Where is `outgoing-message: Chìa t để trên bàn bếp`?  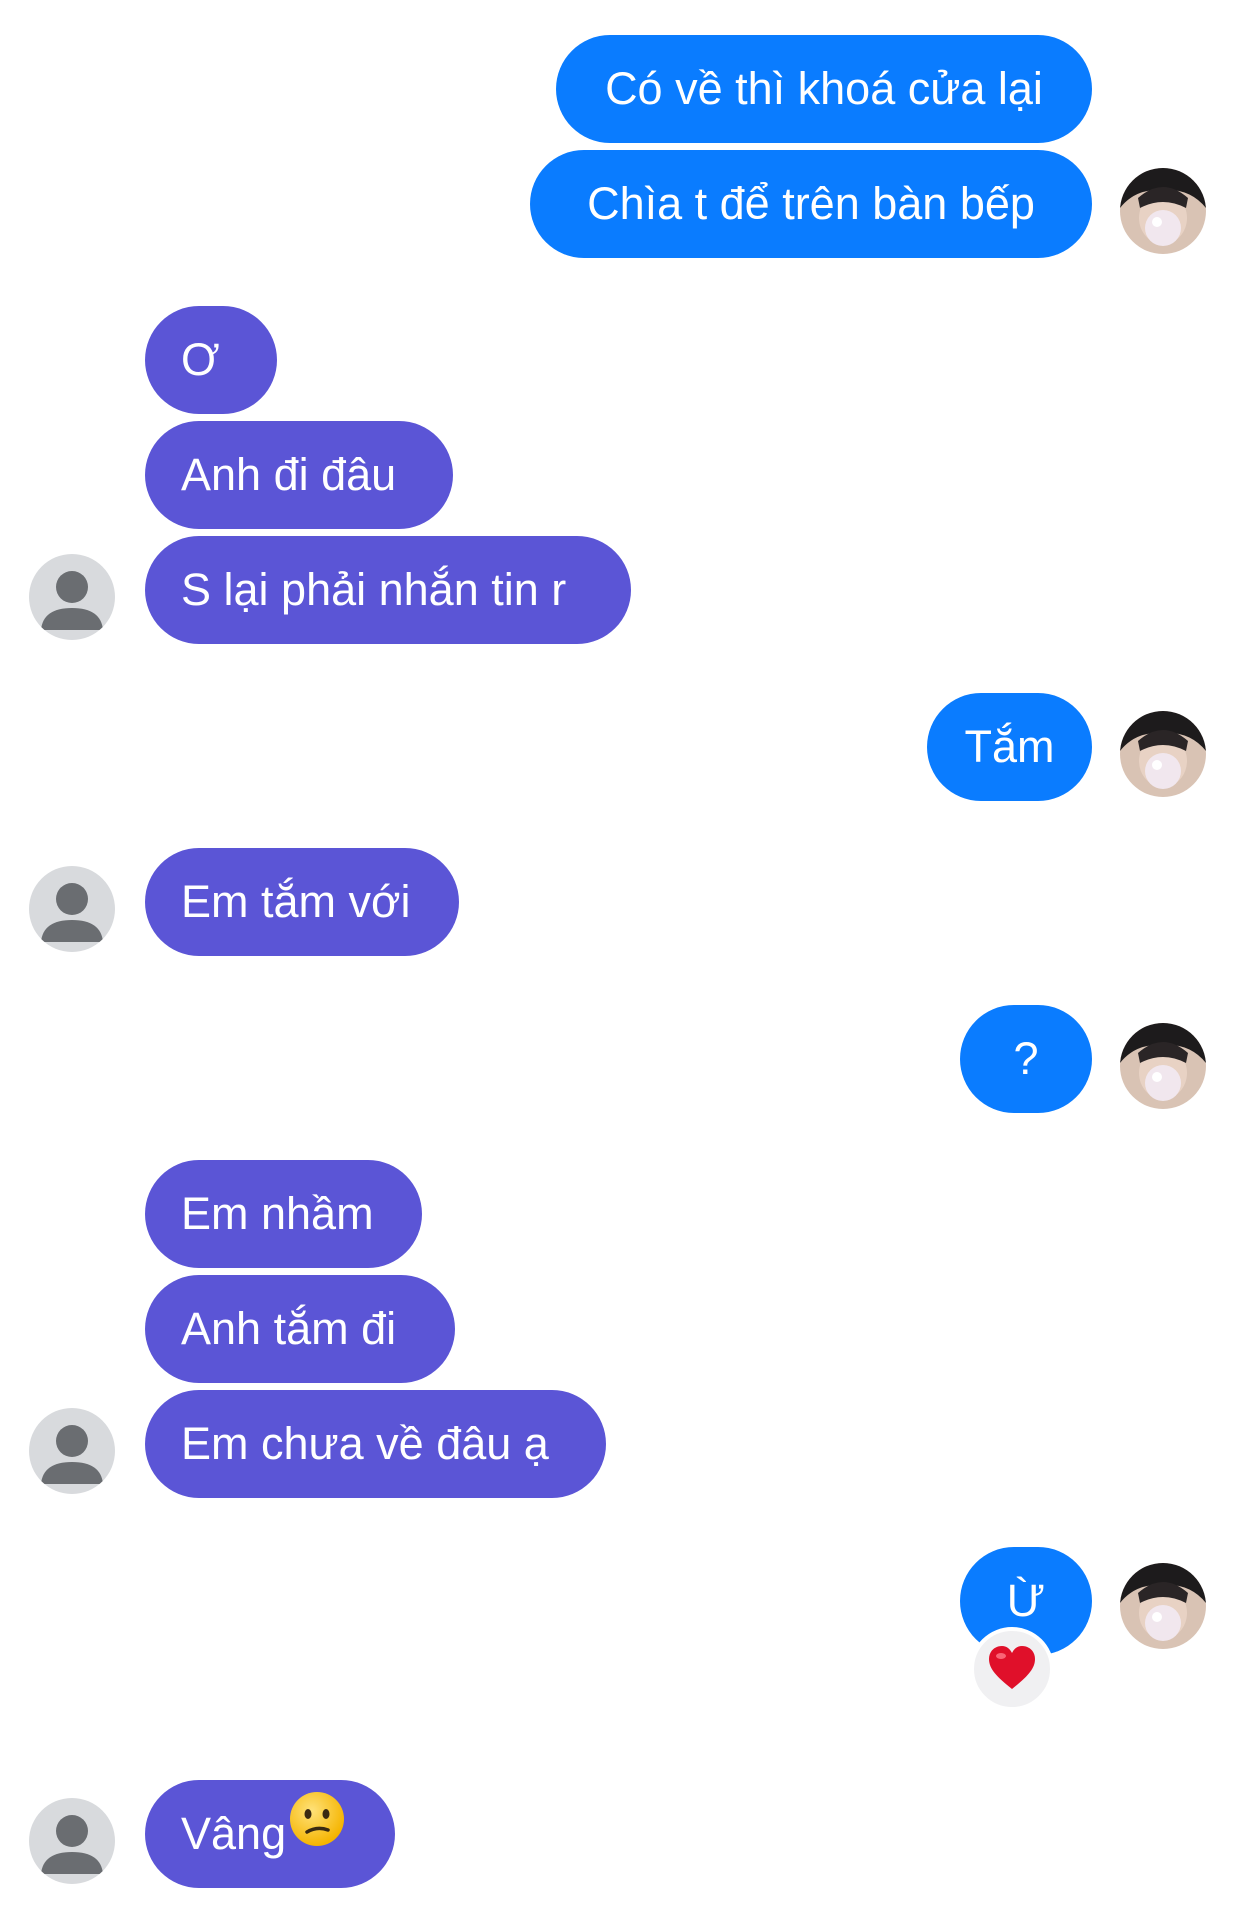
outgoing-message: Chìa t để trên bàn bếp is located at coordinates (811, 204).